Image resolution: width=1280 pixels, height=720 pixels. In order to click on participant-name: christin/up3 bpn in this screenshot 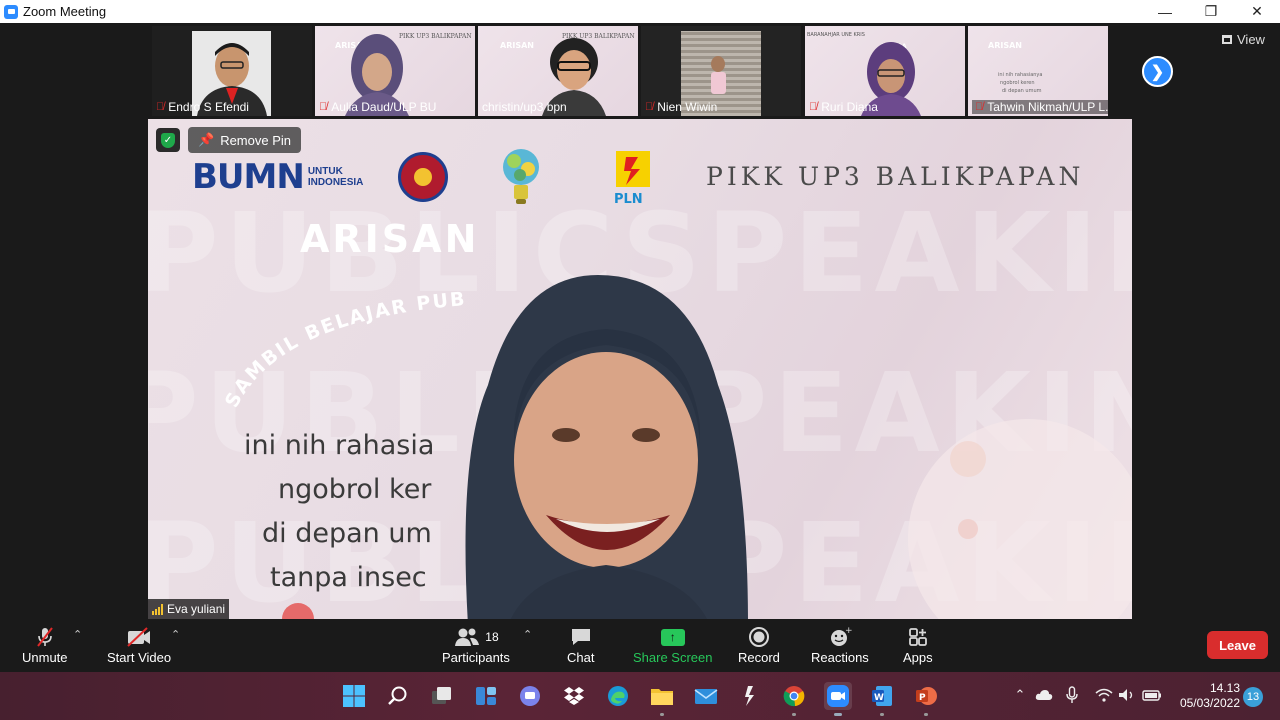, I will do `click(524, 107)`.